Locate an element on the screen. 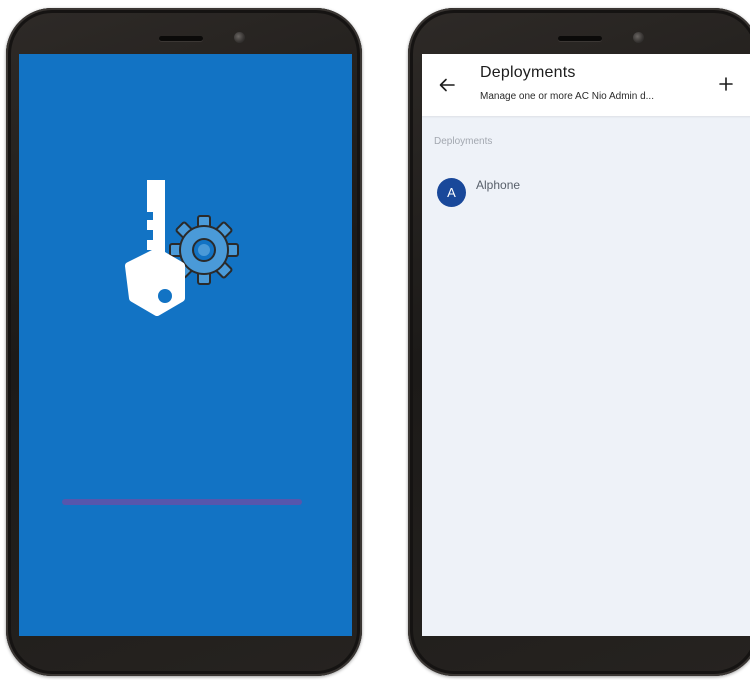 The image size is (750, 680). deployment-name: Alphone is located at coordinates (498, 185).